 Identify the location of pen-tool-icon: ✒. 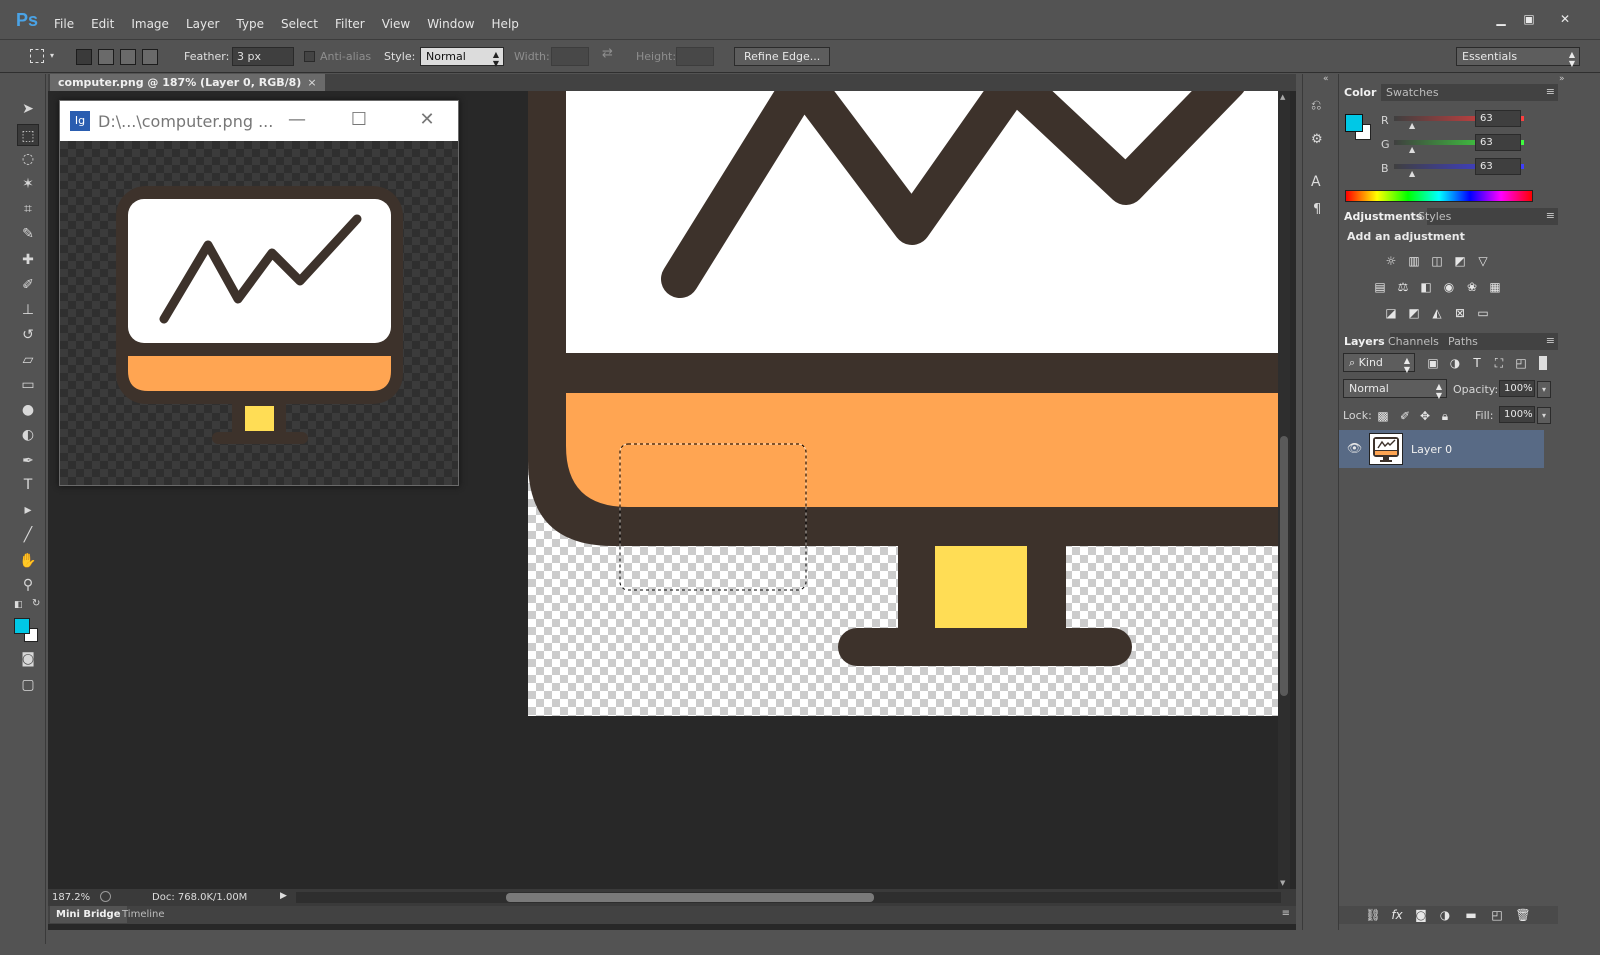
(28, 461).